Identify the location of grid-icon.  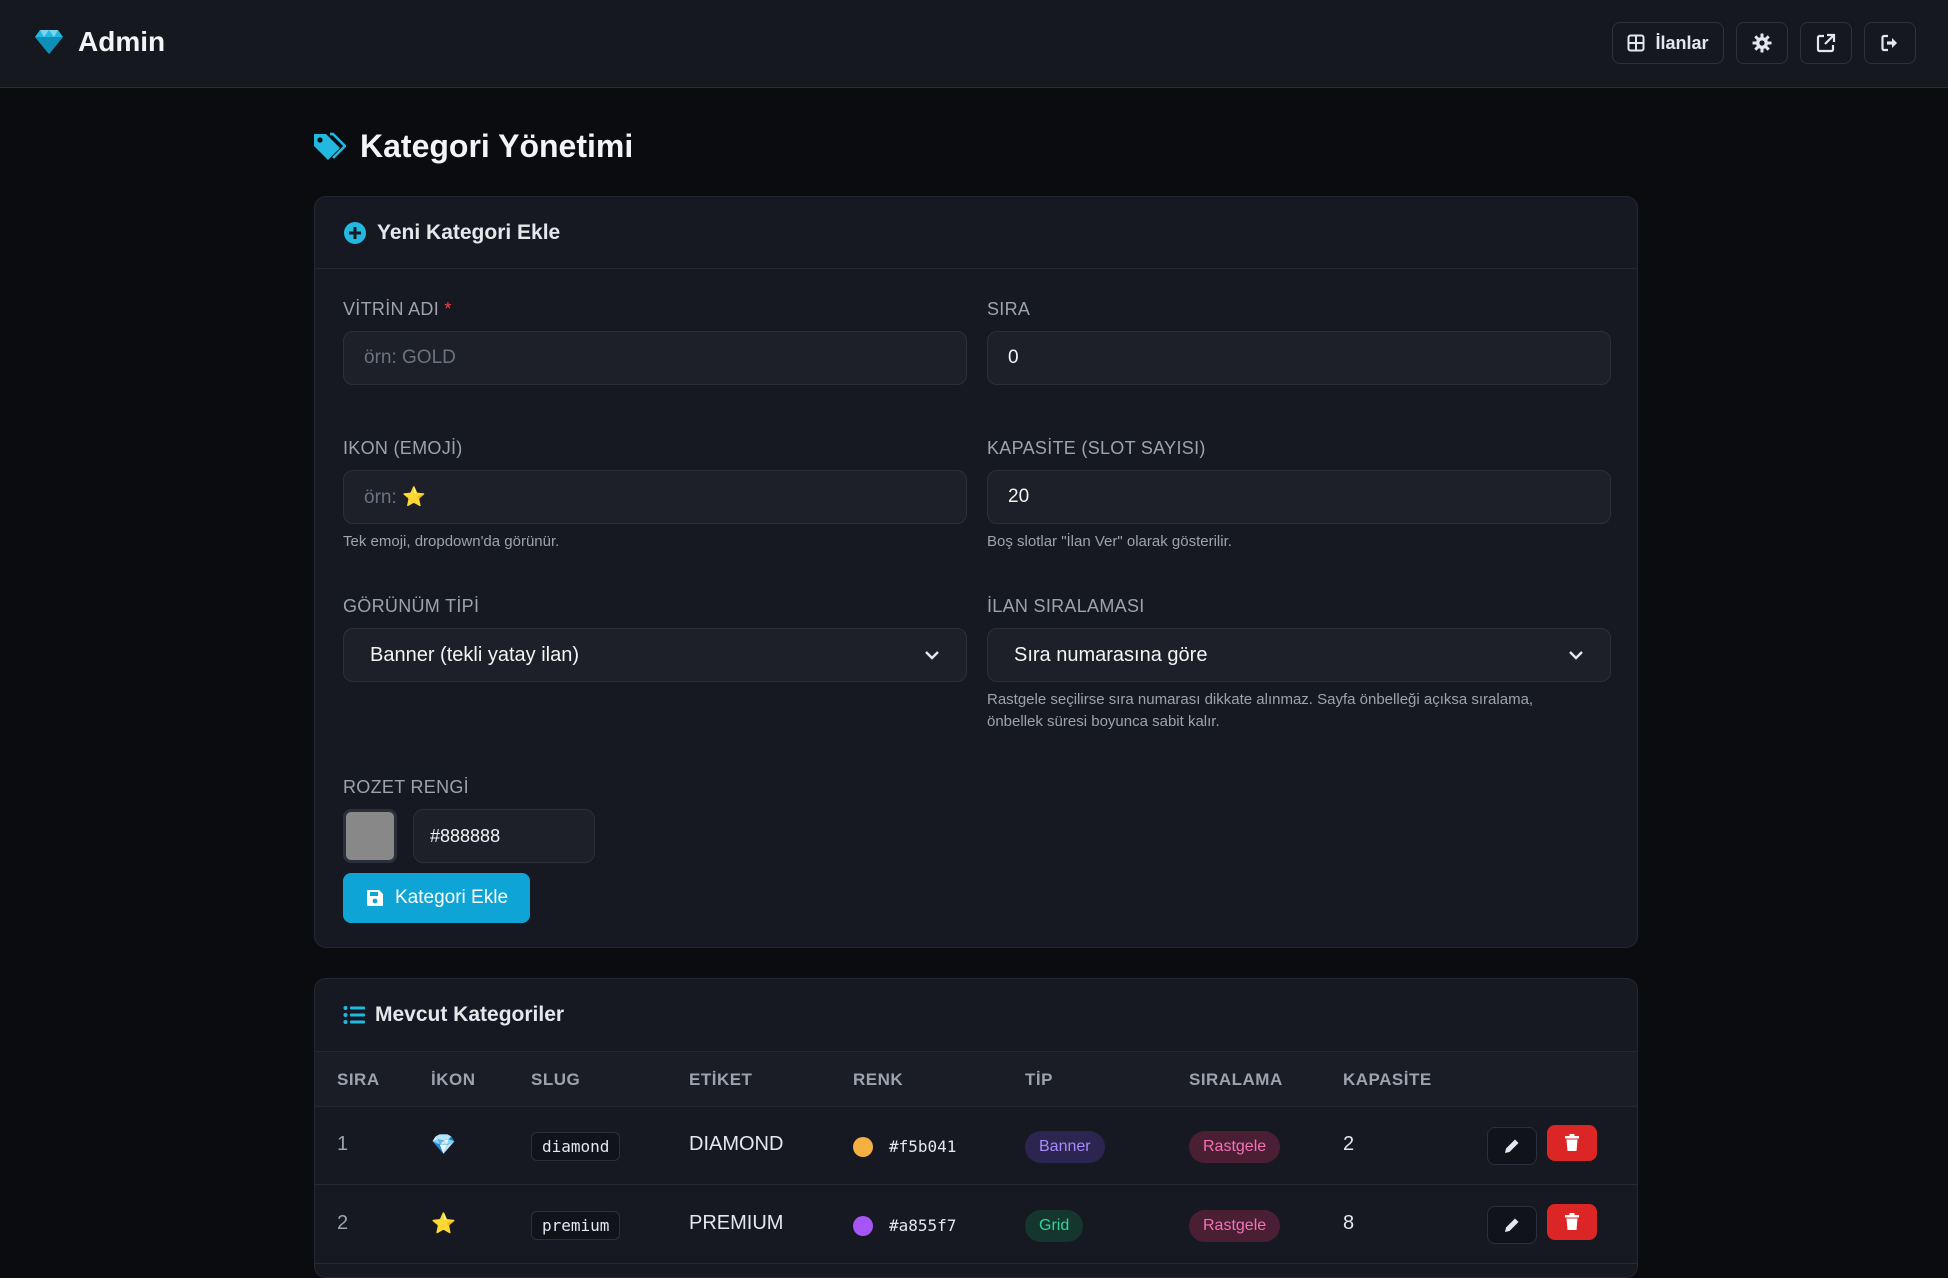
(1636, 43).